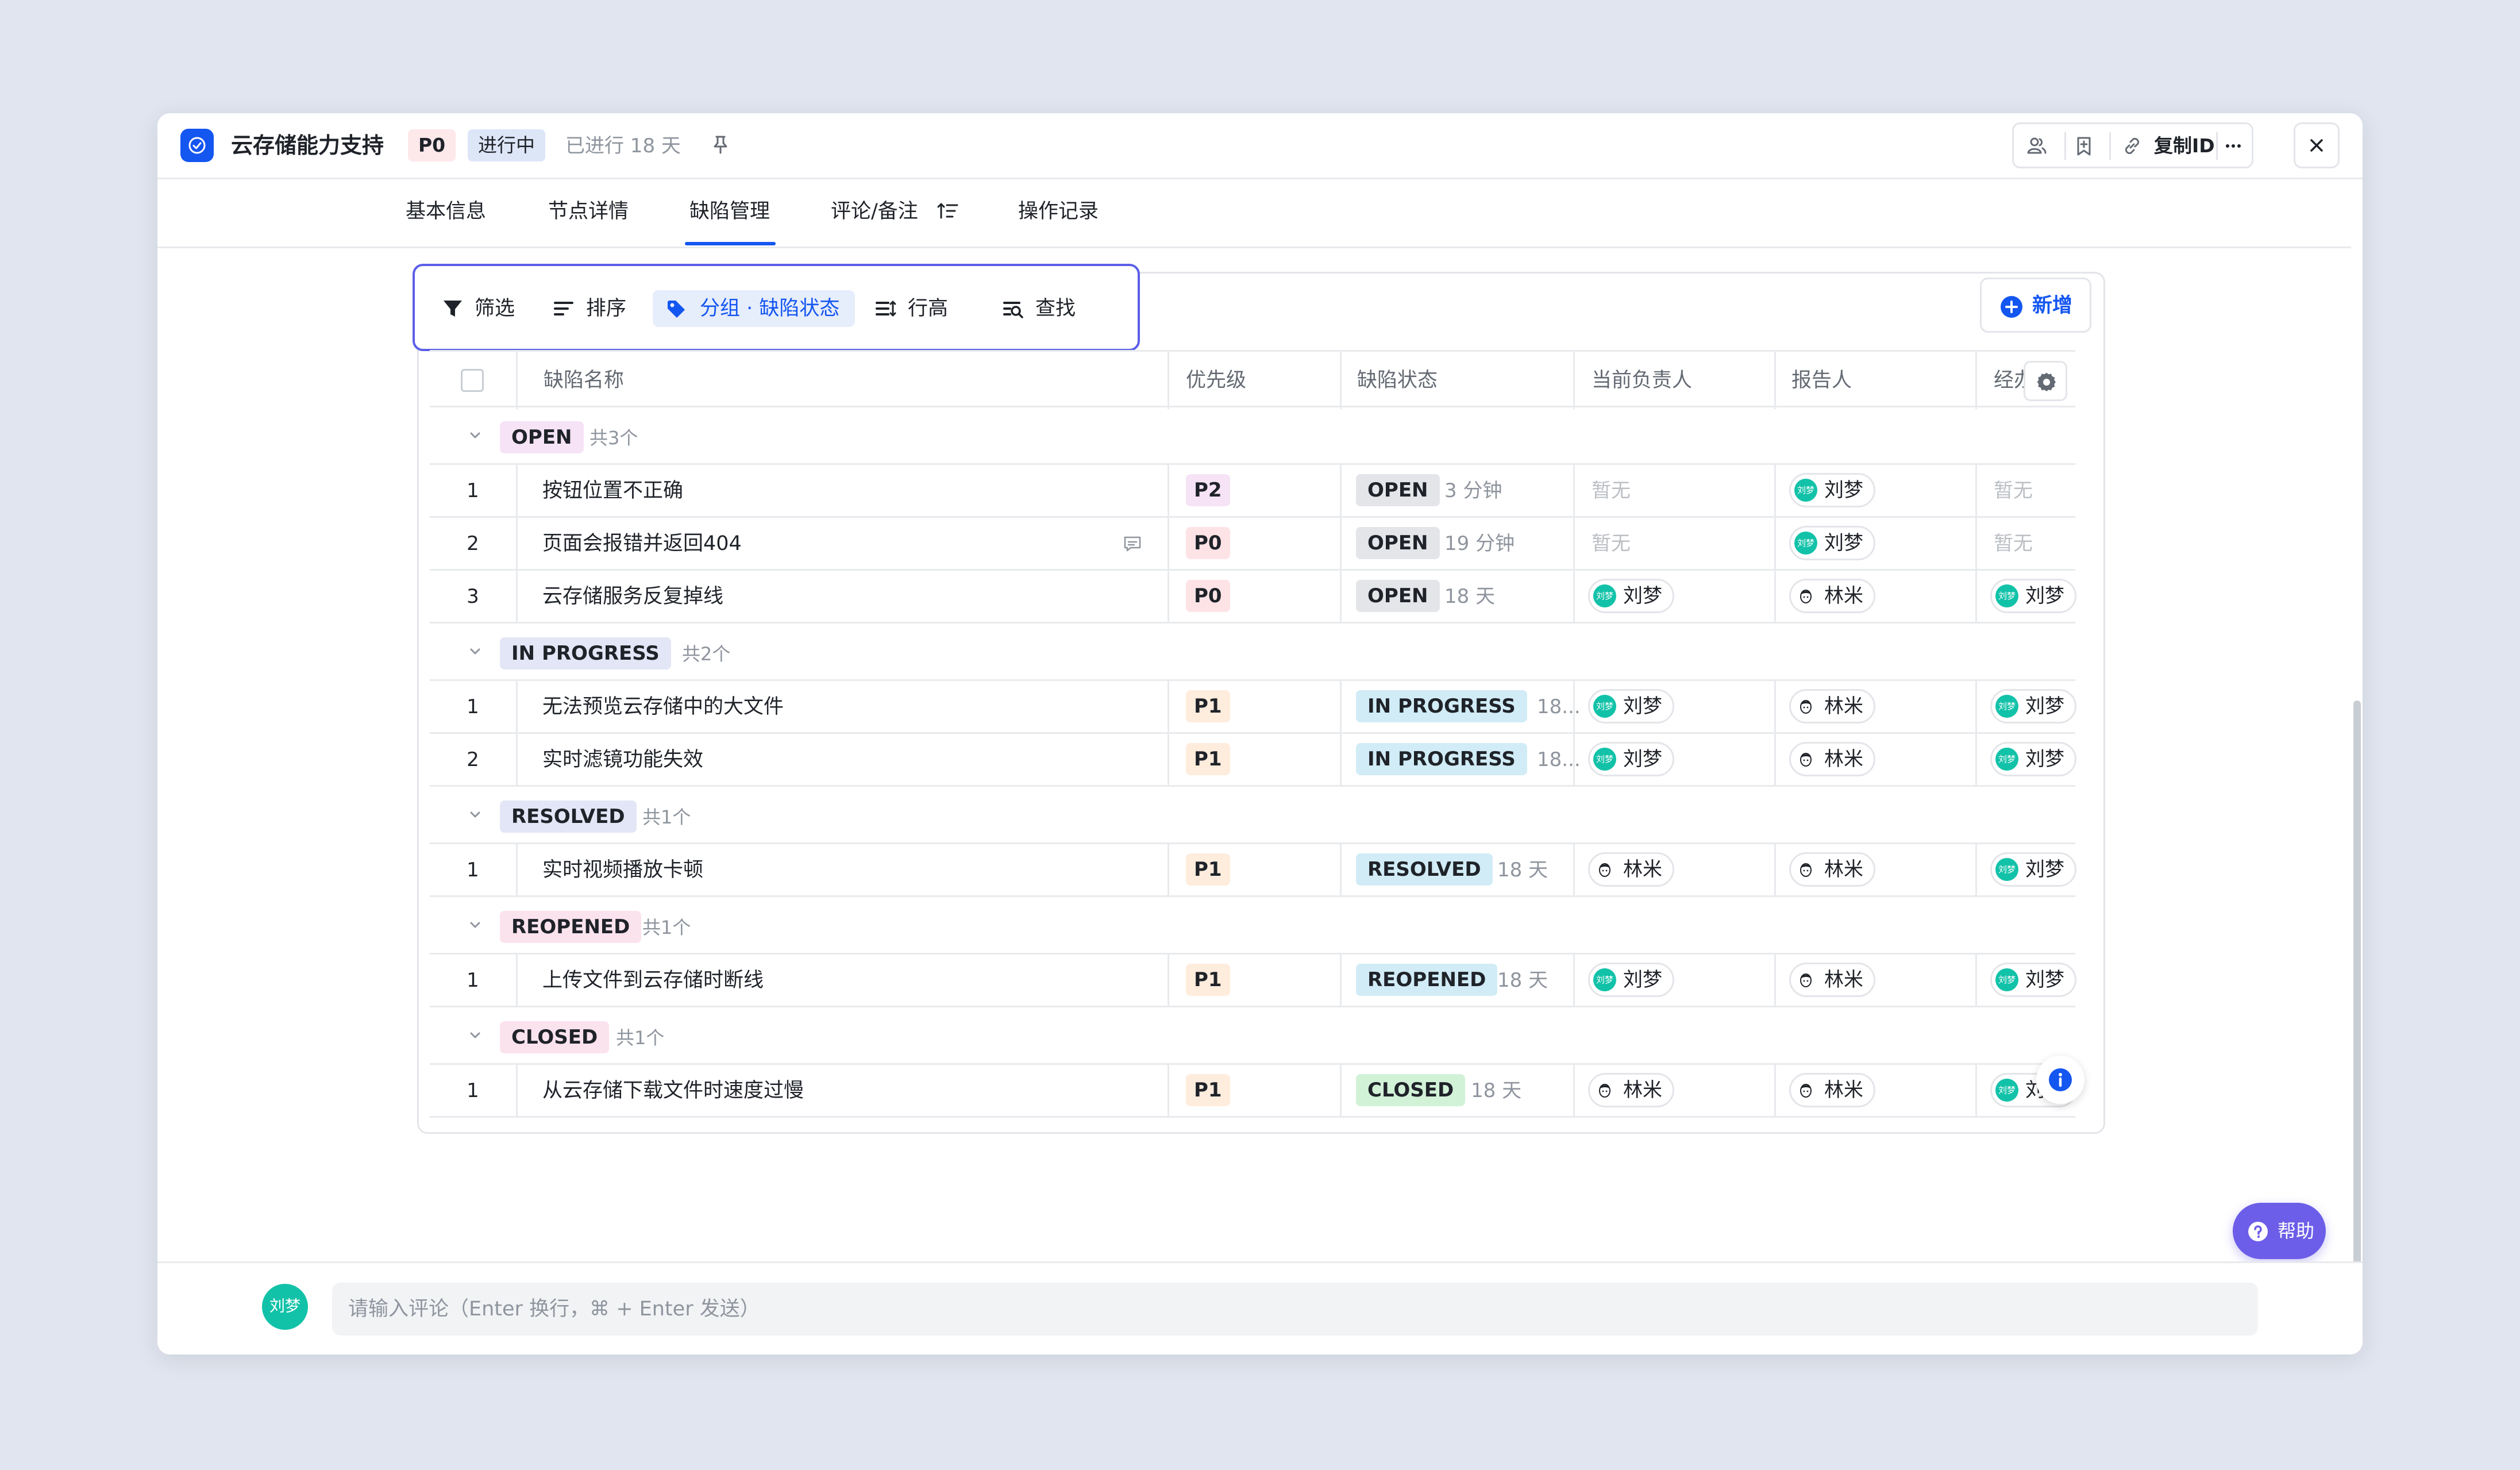 The image size is (2520, 1470). What do you see at coordinates (2007, 869) in the screenshot?
I see `avatar: 刘梦` at bounding box center [2007, 869].